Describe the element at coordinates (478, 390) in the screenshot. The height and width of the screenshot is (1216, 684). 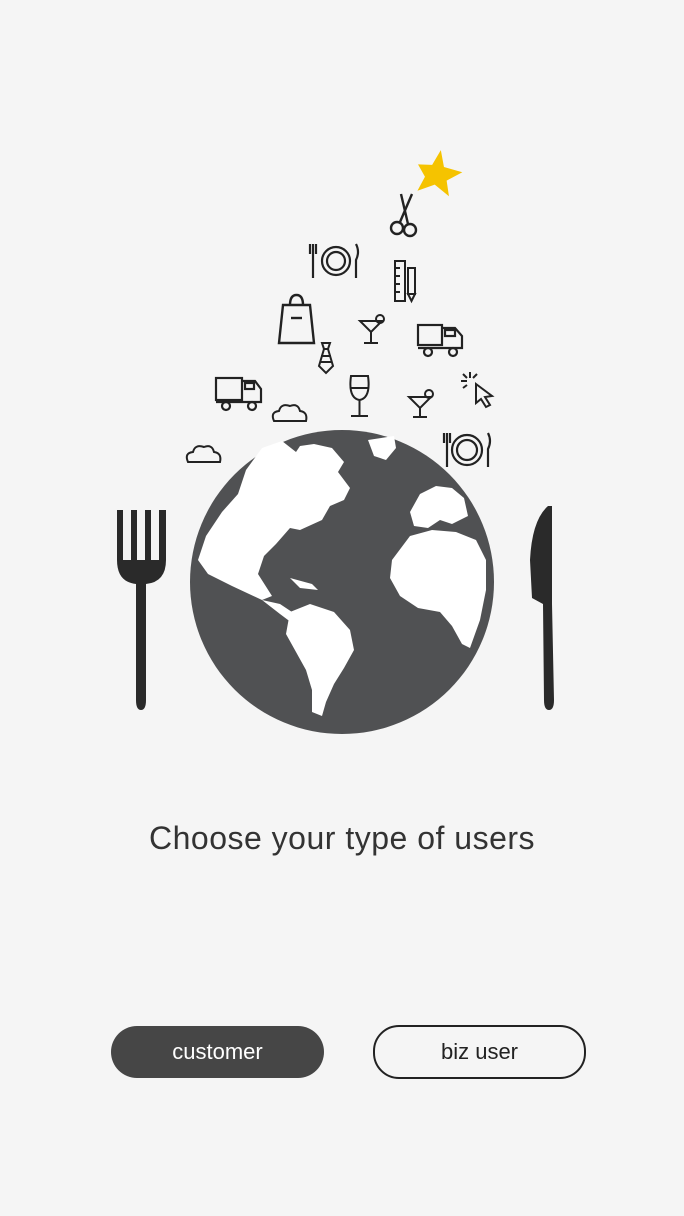
I see `cursor-click-icon` at that location.